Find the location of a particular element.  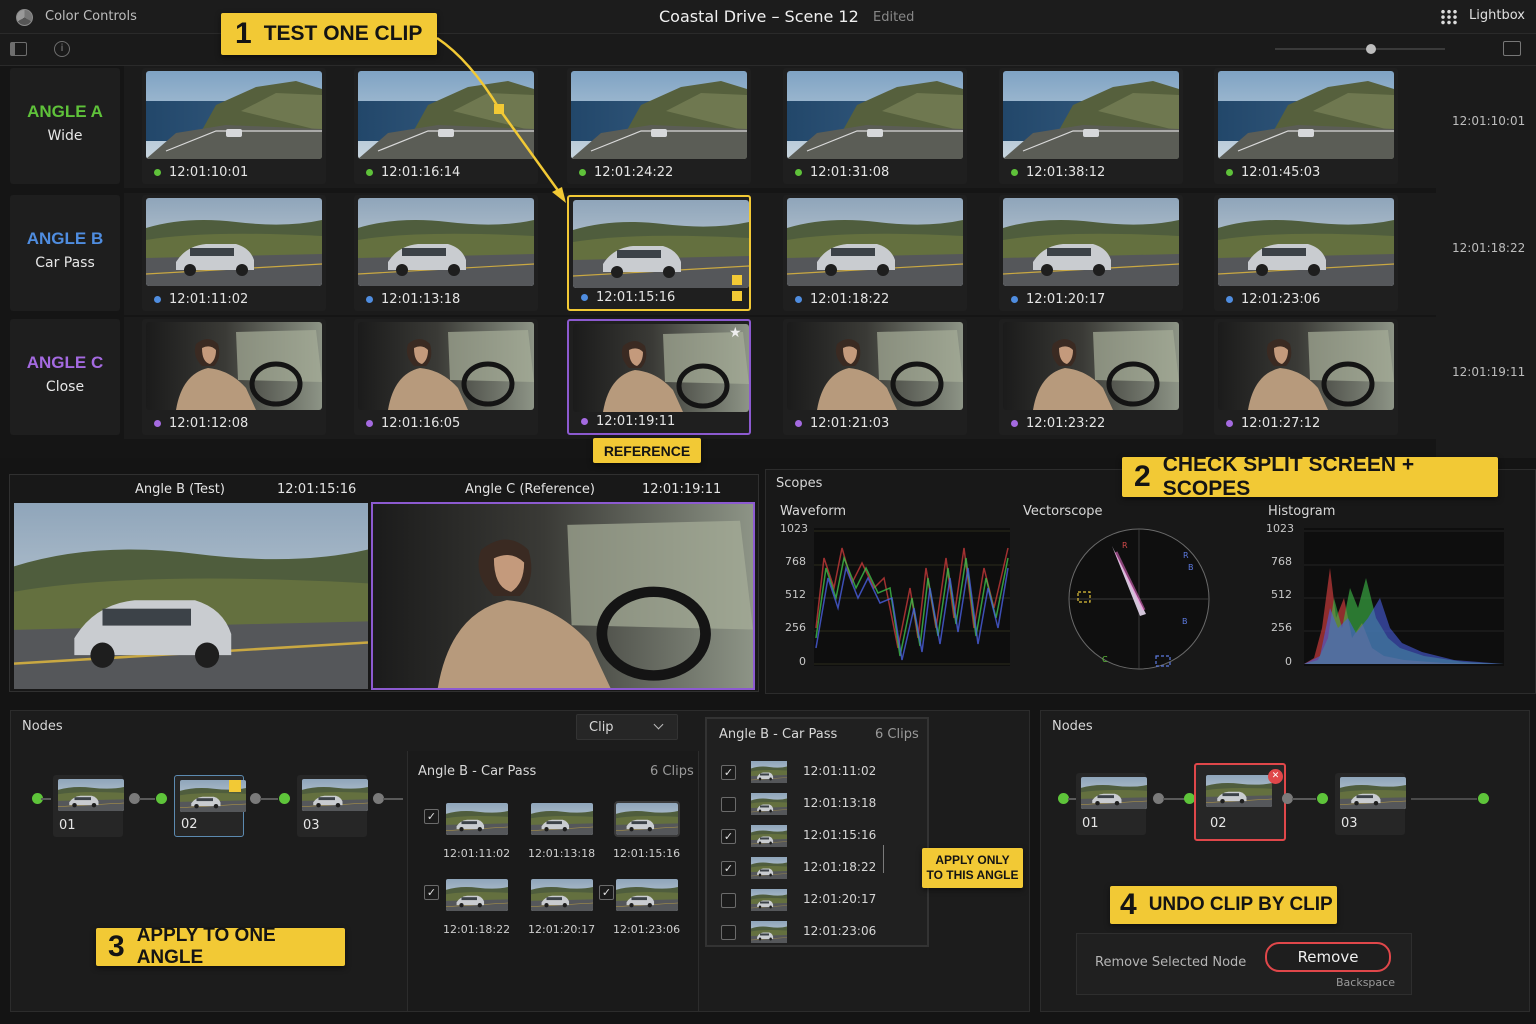

node-right-02: 02 ✕ is located at coordinates (1240, 802).